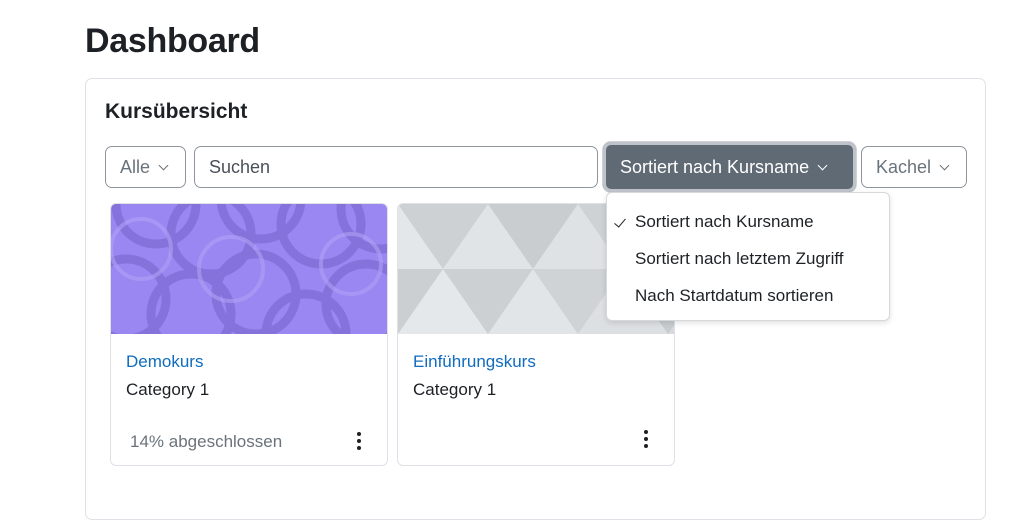 This screenshot has height=532, width=1024. I want to click on course-image-pattern, so click(249, 269).